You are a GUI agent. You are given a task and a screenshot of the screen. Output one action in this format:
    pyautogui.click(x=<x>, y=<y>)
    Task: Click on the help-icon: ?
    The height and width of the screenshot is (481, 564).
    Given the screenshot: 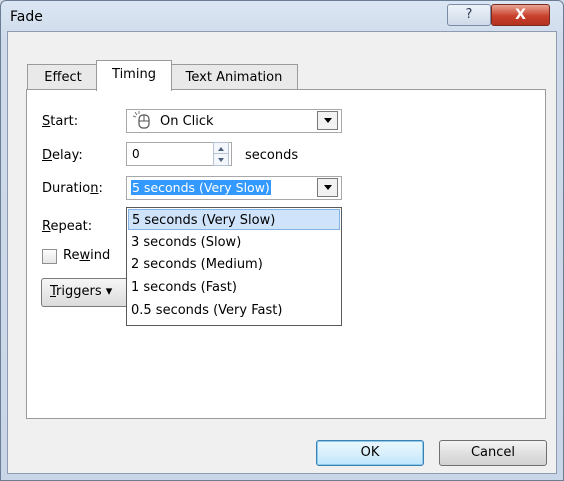 What is the action you would take?
    pyautogui.click(x=469, y=14)
    